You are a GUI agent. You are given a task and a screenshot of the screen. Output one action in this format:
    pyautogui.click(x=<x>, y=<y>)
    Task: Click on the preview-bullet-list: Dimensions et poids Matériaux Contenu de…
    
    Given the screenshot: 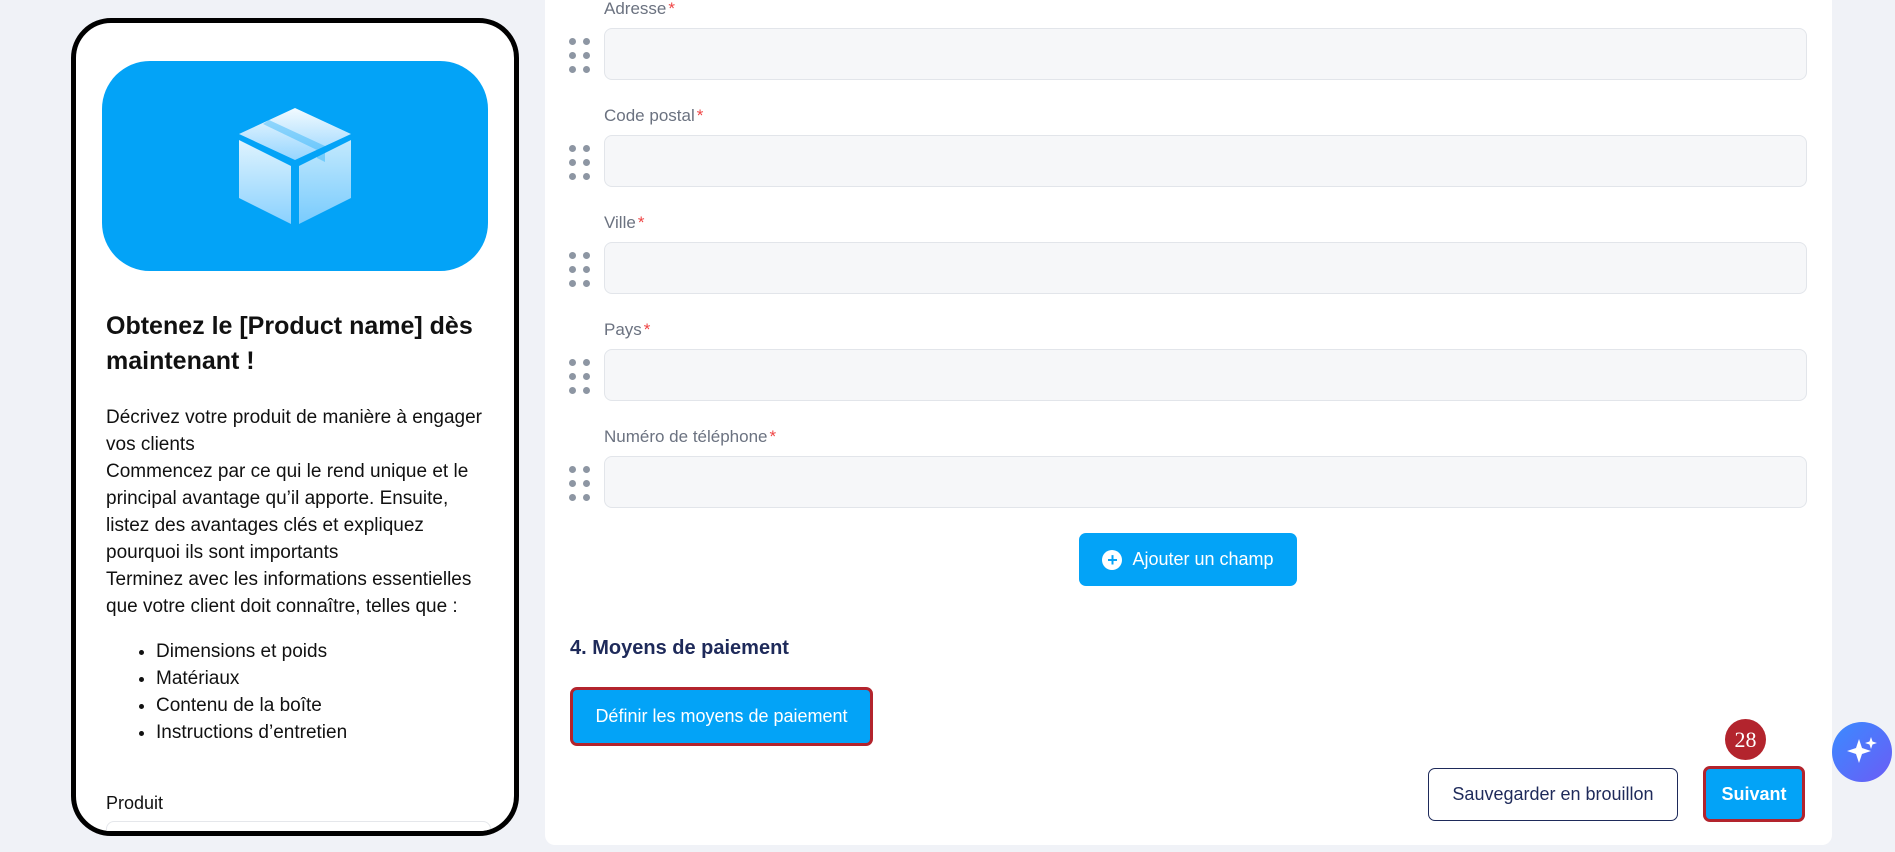 What is the action you would take?
    pyautogui.click(x=296, y=692)
    